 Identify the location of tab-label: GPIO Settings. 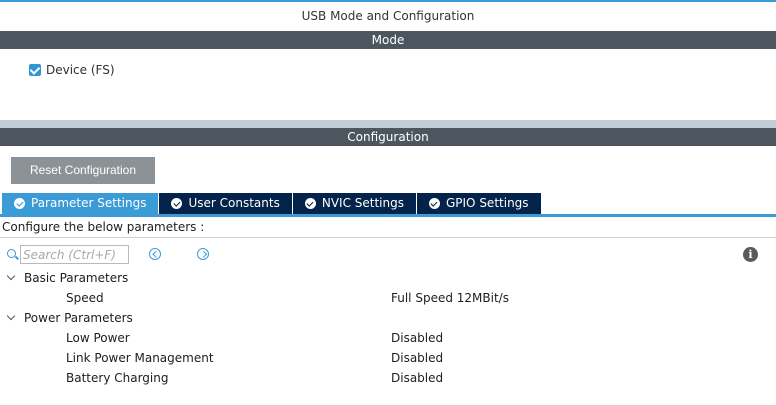
(487, 203).